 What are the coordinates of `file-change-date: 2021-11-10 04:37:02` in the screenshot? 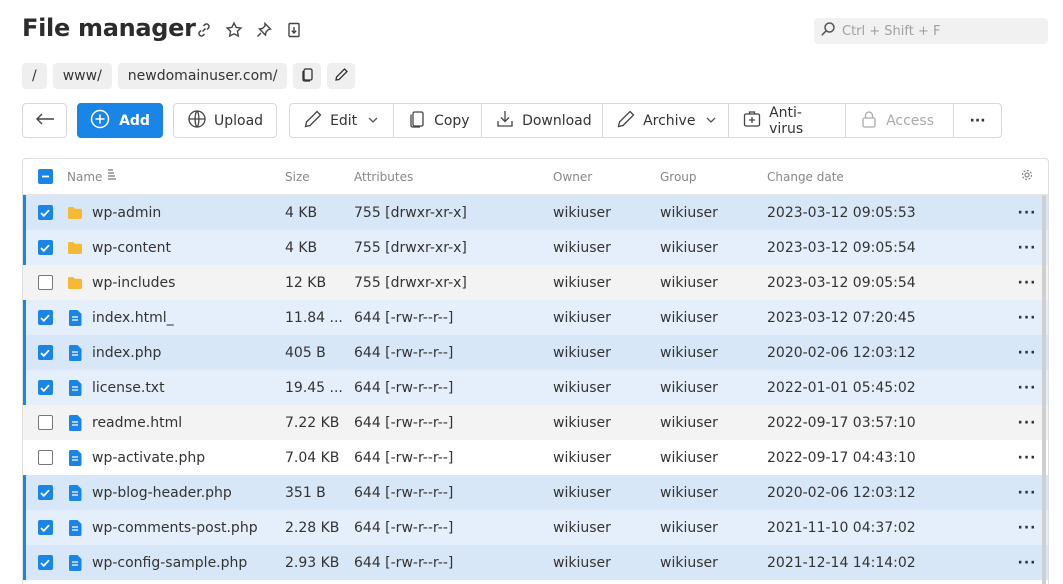 It's located at (841, 527).